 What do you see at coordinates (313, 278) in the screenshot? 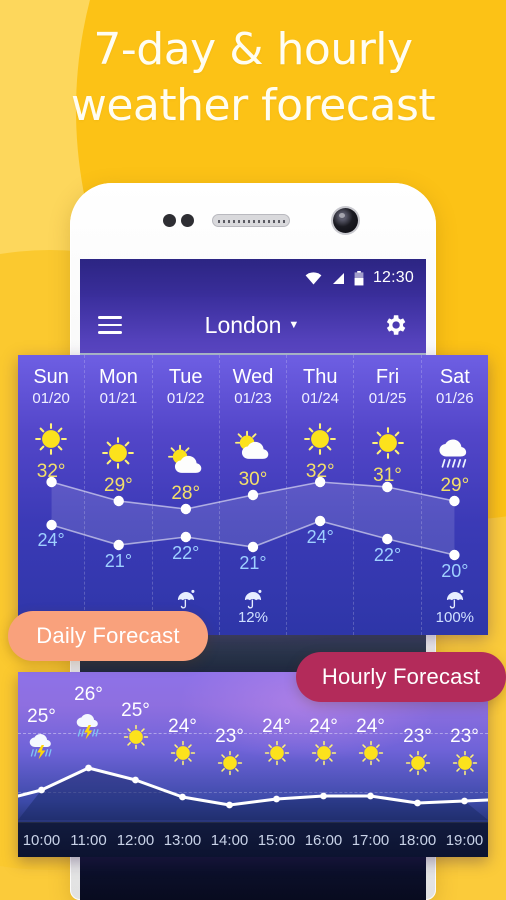
I see `wifi-icon` at bounding box center [313, 278].